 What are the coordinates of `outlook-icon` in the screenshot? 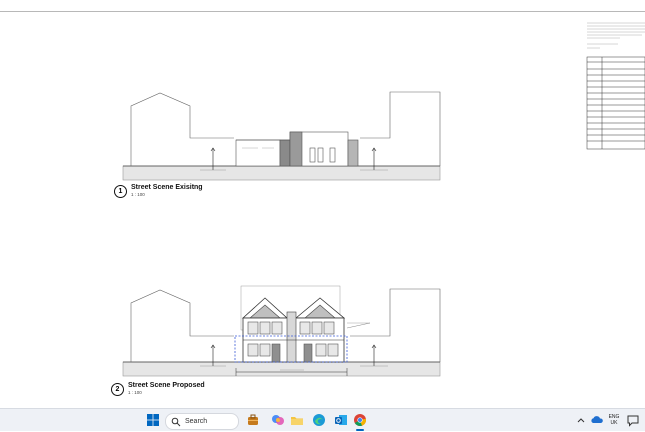 It's located at (341, 420).